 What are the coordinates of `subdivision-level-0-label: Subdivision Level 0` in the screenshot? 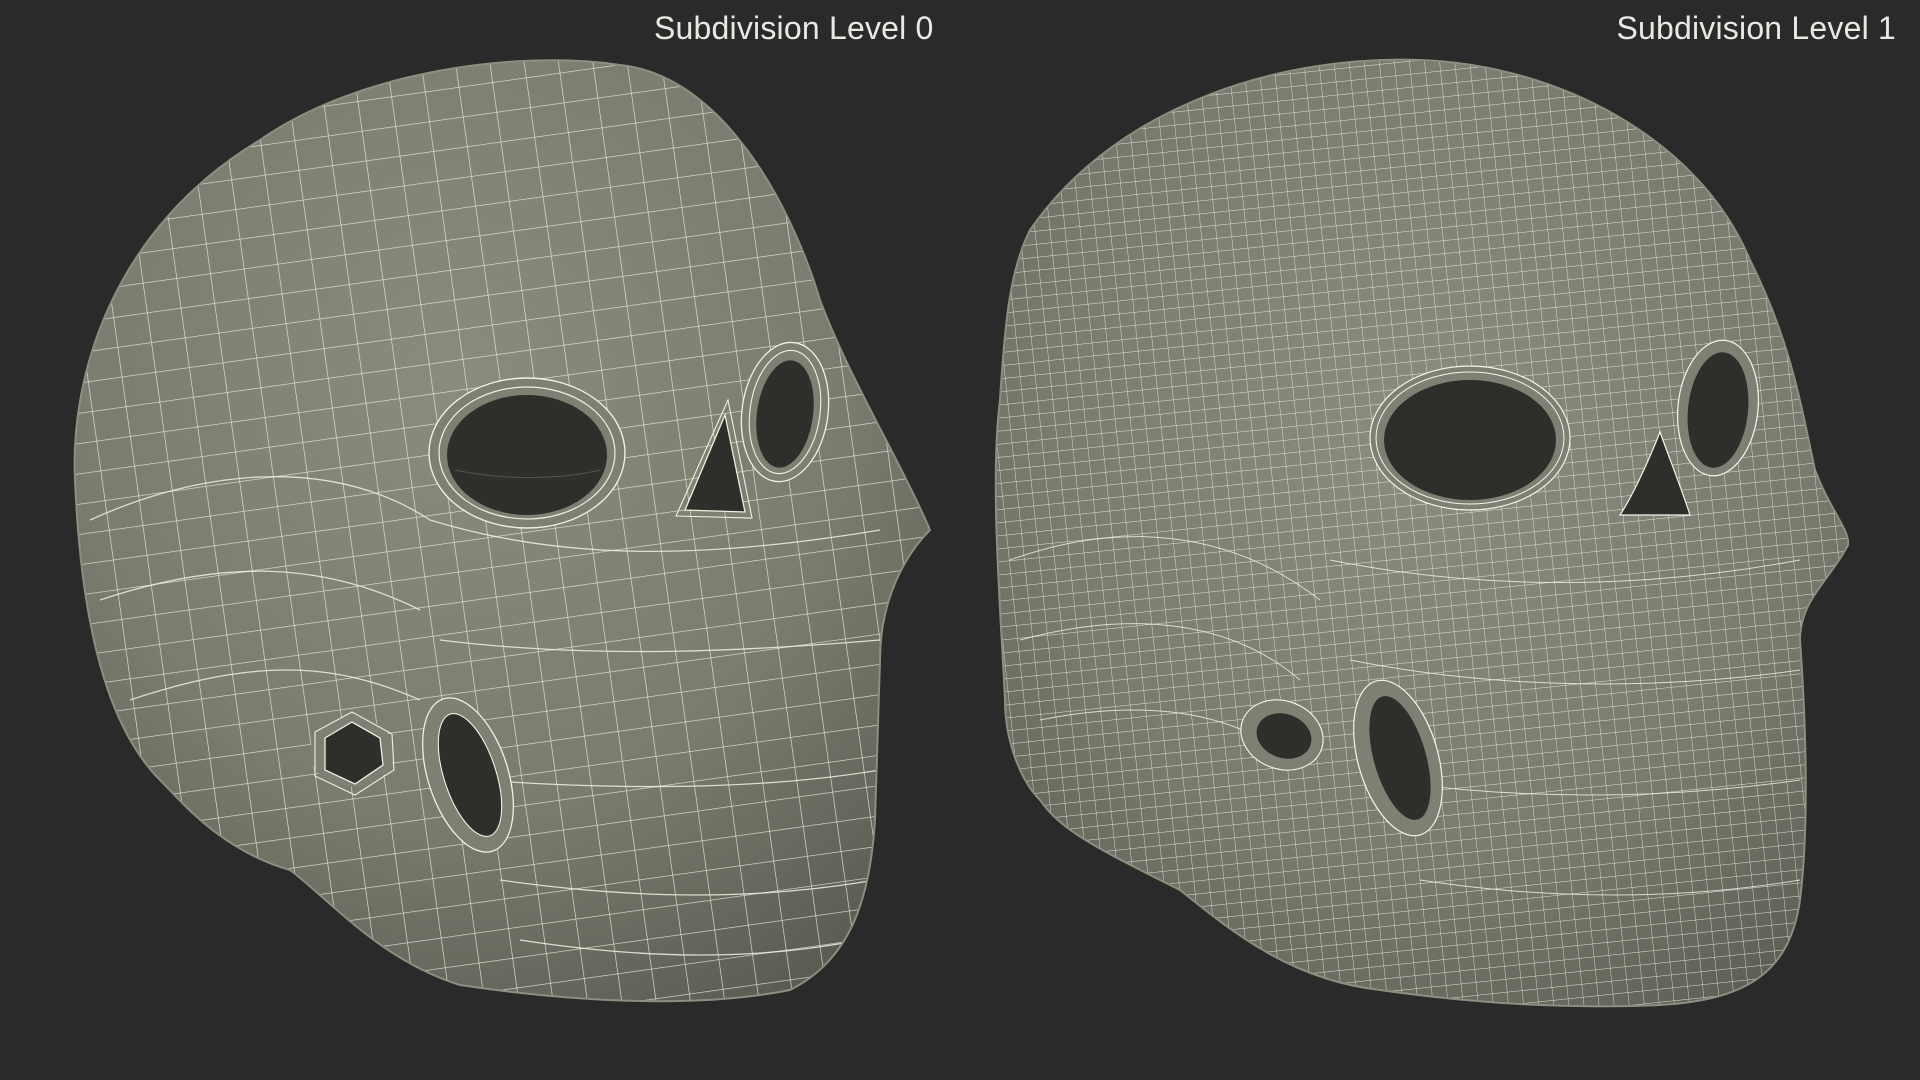 It's located at (794, 28).